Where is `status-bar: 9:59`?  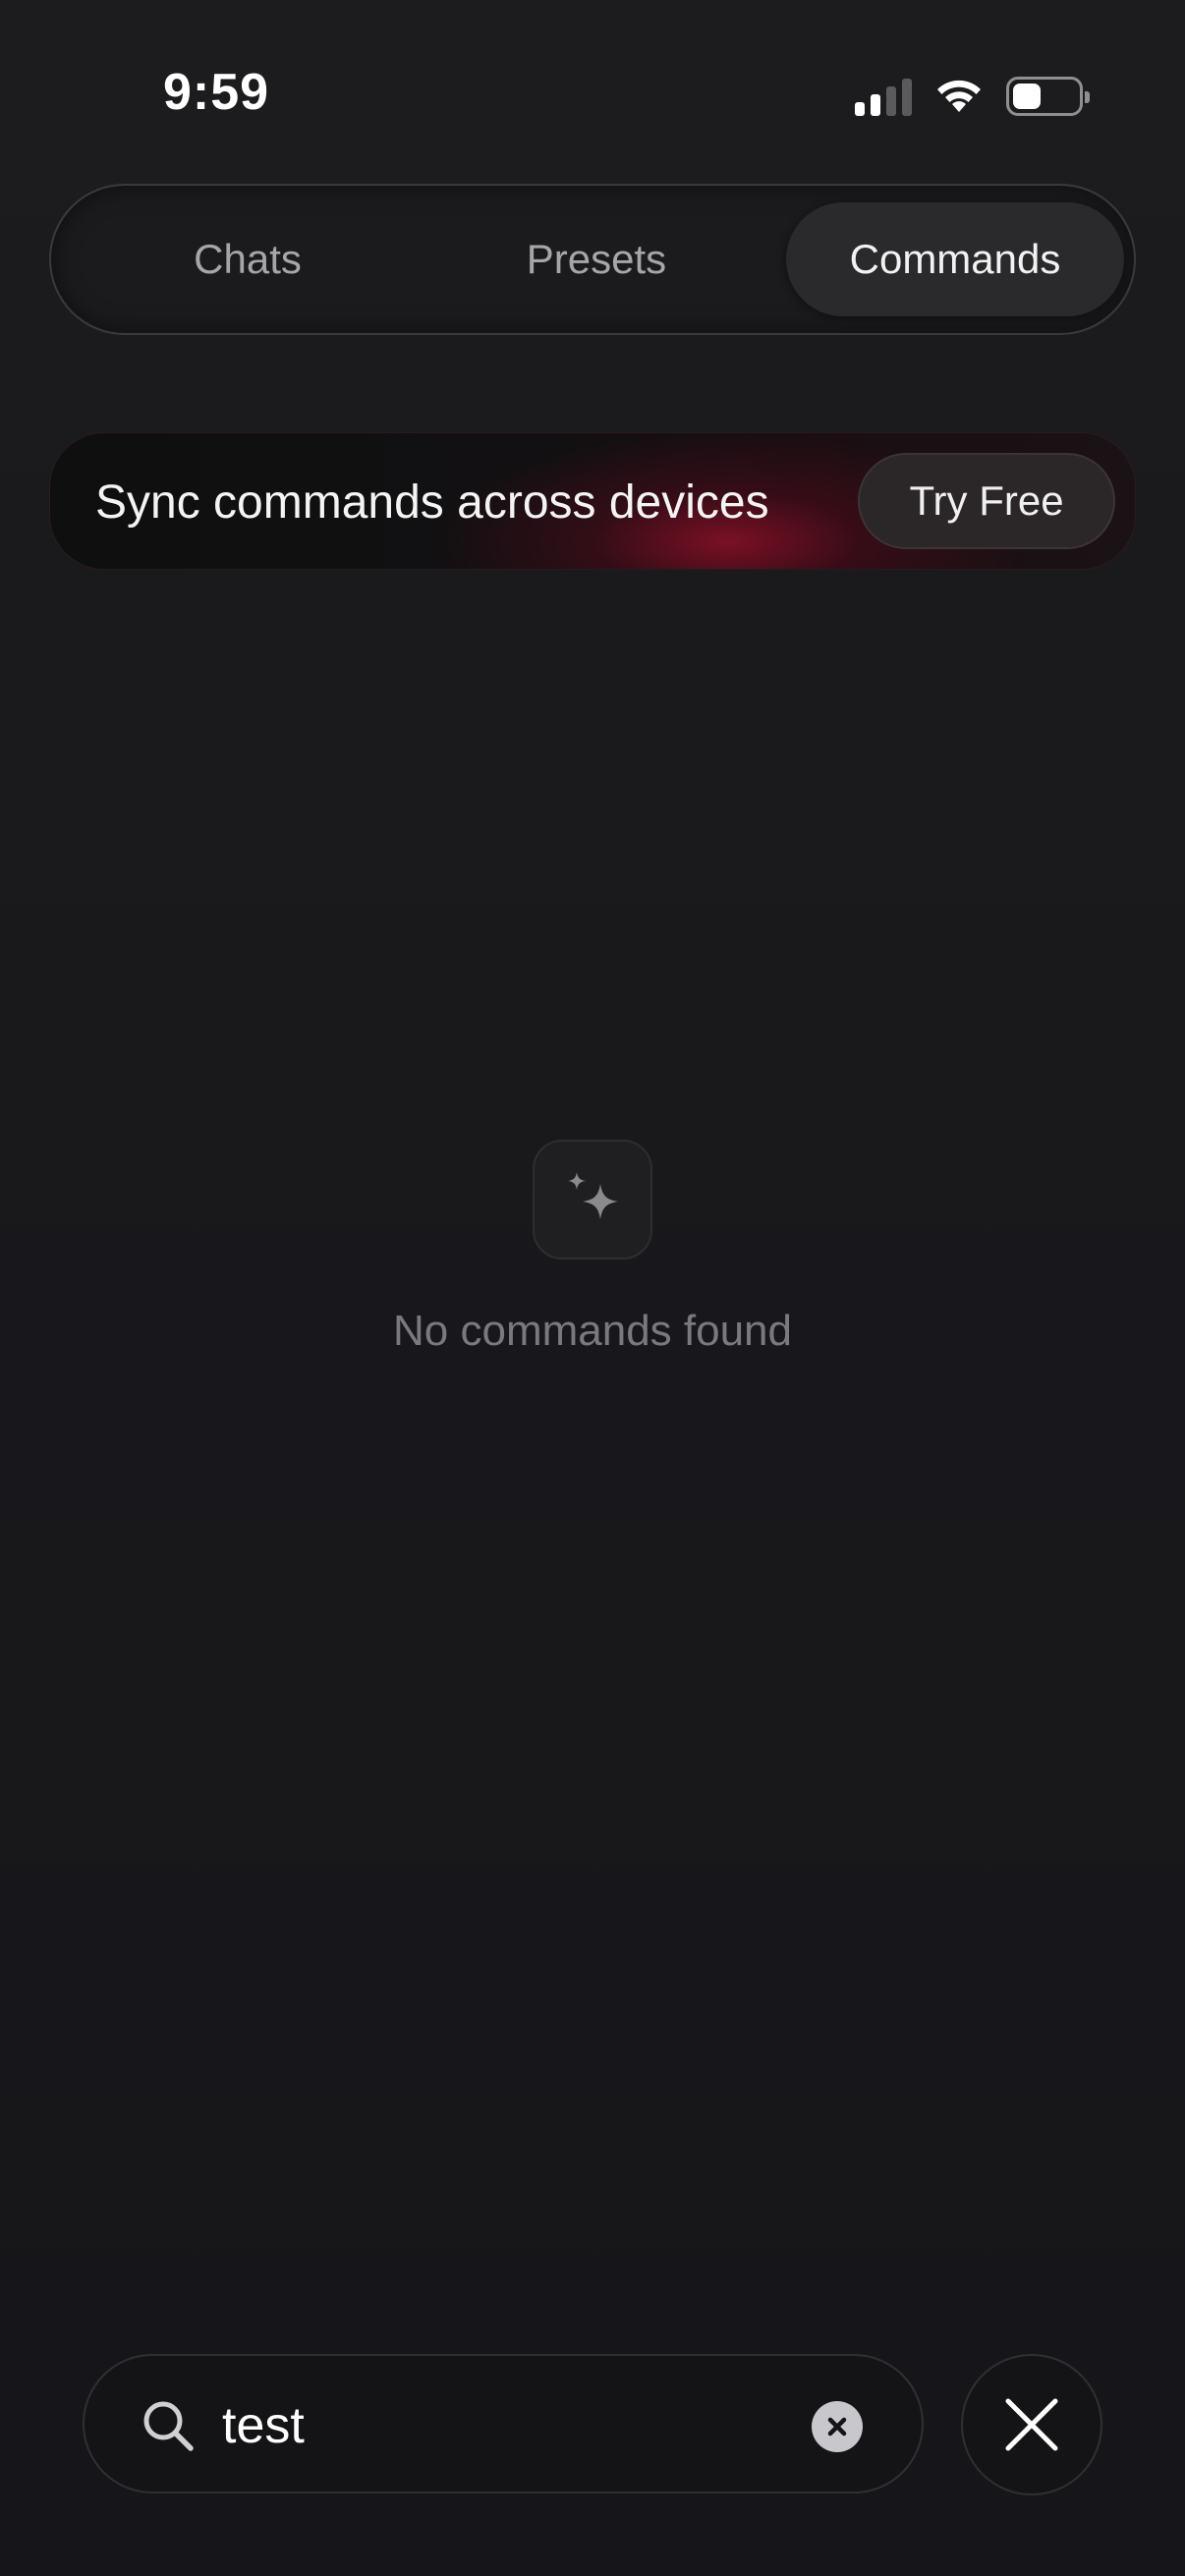 status-bar: 9:59 is located at coordinates (592, 93).